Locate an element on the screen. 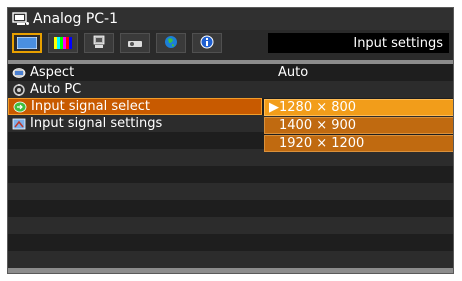 This screenshot has width=462, height=281. info-icon is located at coordinates (207, 43).